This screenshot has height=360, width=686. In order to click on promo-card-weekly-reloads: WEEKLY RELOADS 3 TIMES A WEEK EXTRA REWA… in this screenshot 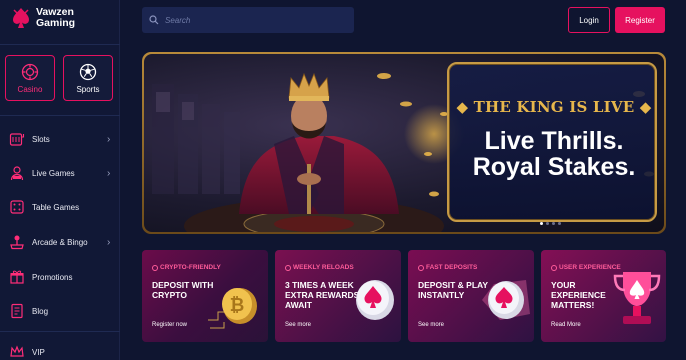, I will do `click(338, 296)`.